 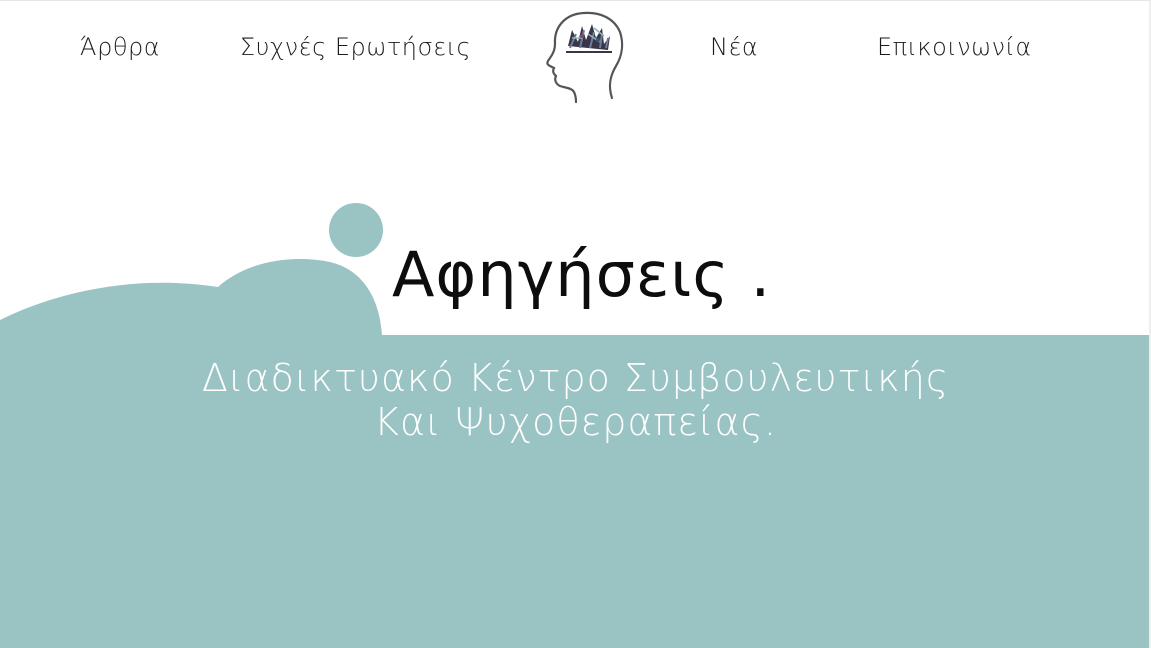 What do you see at coordinates (575, 378) in the screenshot?
I see `hero-subtitle-line-1: Διαδικτυακό Κέντρο Συμβουλευτικής` at bounding box center [575, 378].